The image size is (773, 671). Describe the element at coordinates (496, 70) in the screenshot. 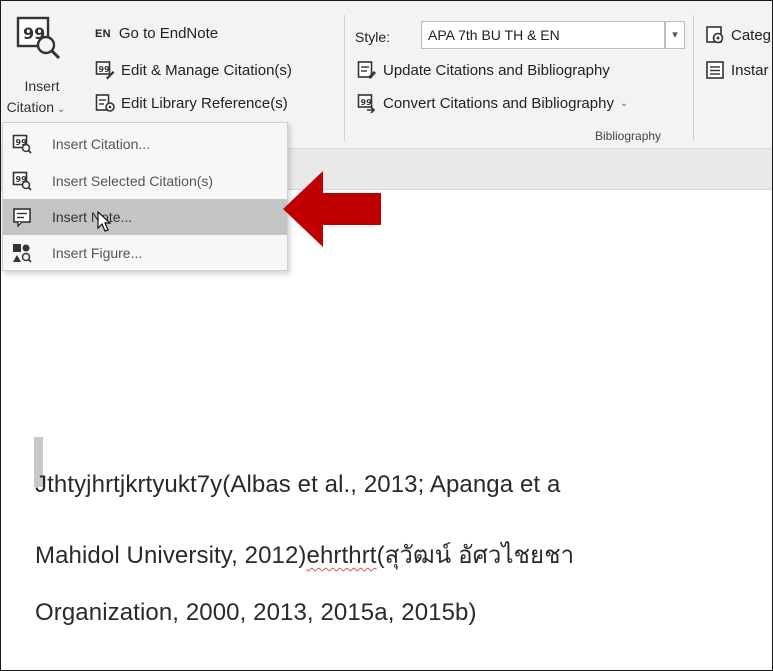

I see `update-citations-label: Update Citations and Bibliography` at that location.